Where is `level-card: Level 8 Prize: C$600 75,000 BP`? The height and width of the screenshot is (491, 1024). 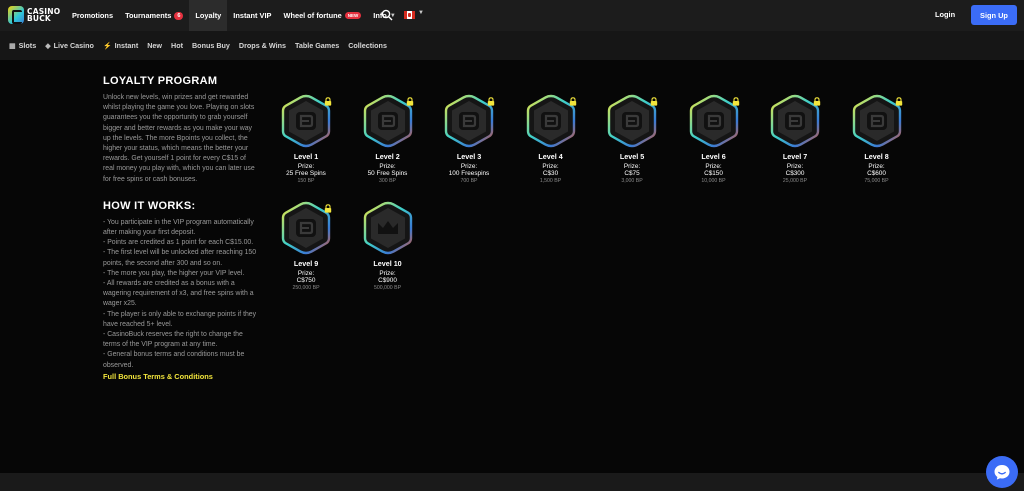
level-card: Level 8 Prize: C$600 75,000 BP is located at coordinates (877, 139).